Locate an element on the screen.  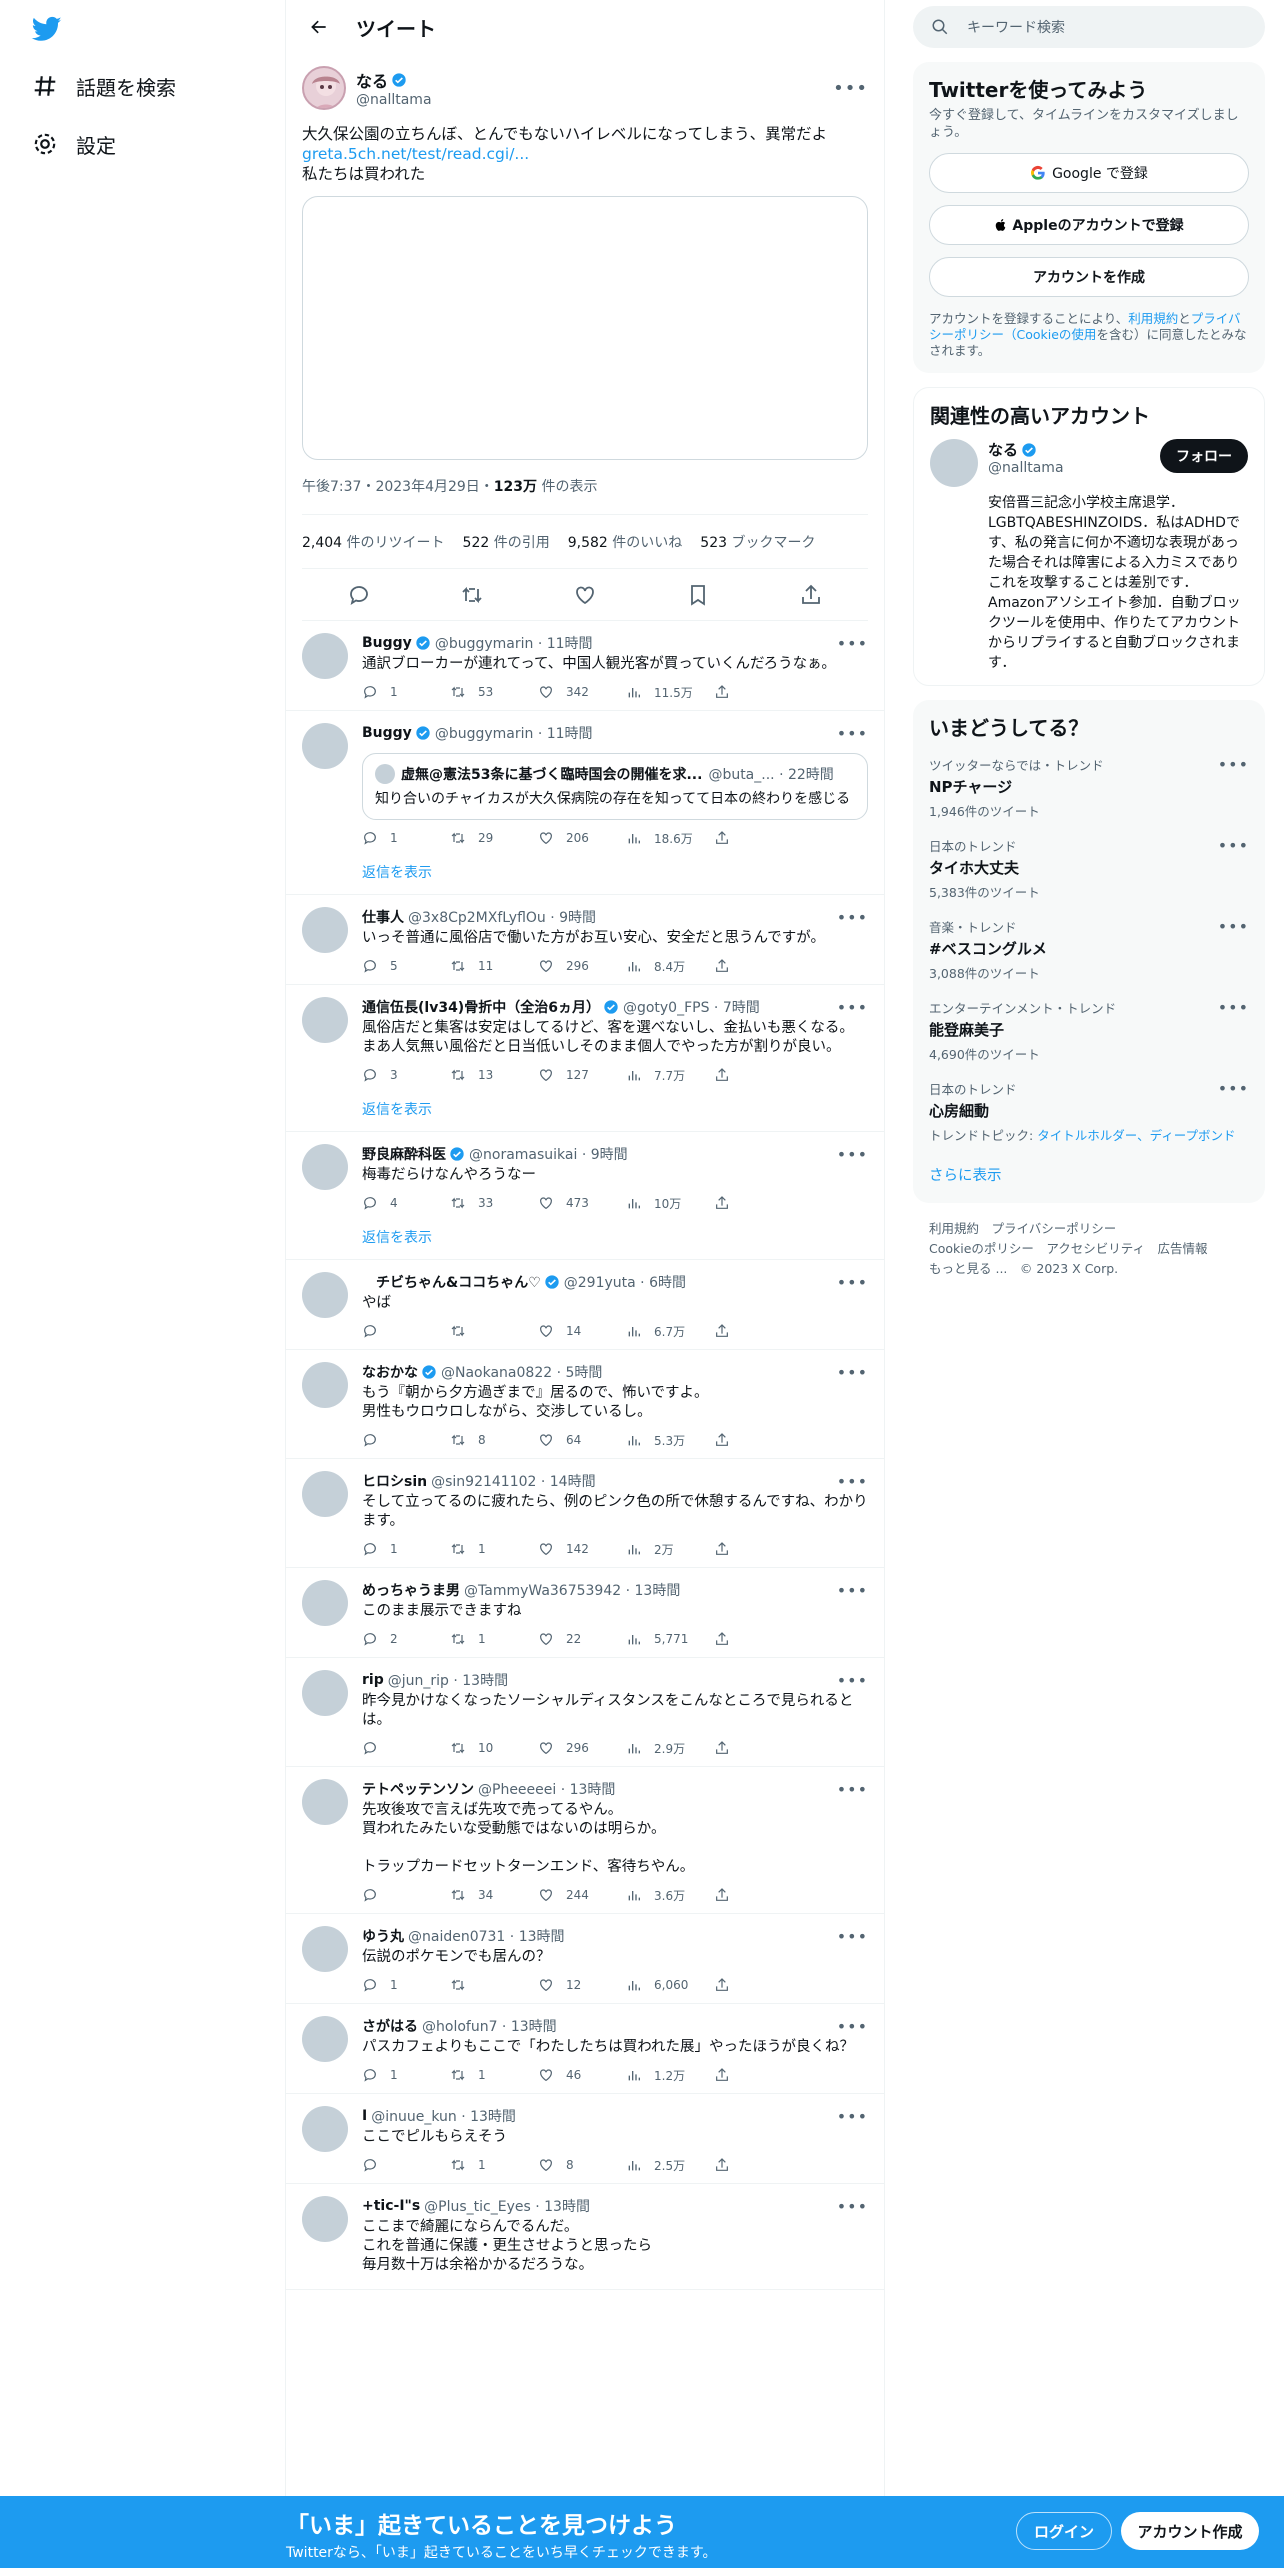
trend-item: ツイッターならでは・トレンド NPチャージ 1,946件のツイート ••• is located at coordinates (1089, 785).